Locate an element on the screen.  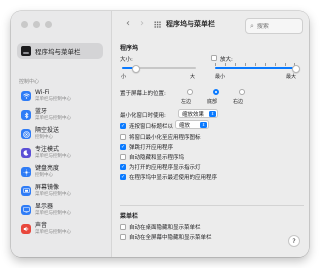
option-label: 自动隐藏和显示程序坞 is located at coordinates (157, 158).